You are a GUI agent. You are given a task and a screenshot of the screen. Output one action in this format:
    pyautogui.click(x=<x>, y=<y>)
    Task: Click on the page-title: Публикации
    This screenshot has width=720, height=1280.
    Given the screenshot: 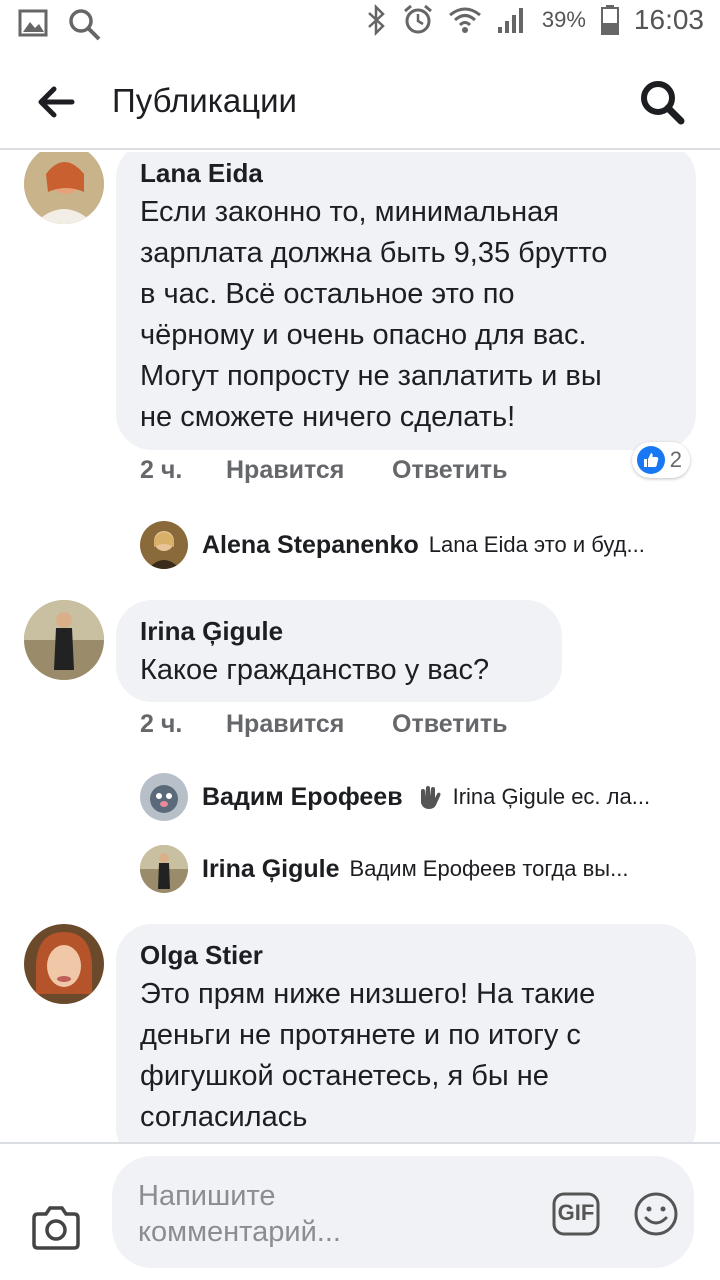 What is the action you would take?
    pyautogui.click(x=204, y=100)
    